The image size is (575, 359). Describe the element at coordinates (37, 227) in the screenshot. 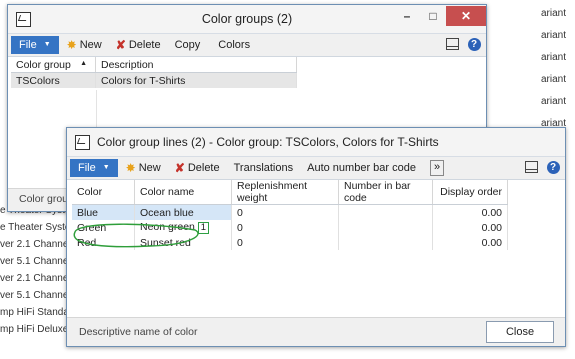

I see `background-row: e Theater Syster` at that location.